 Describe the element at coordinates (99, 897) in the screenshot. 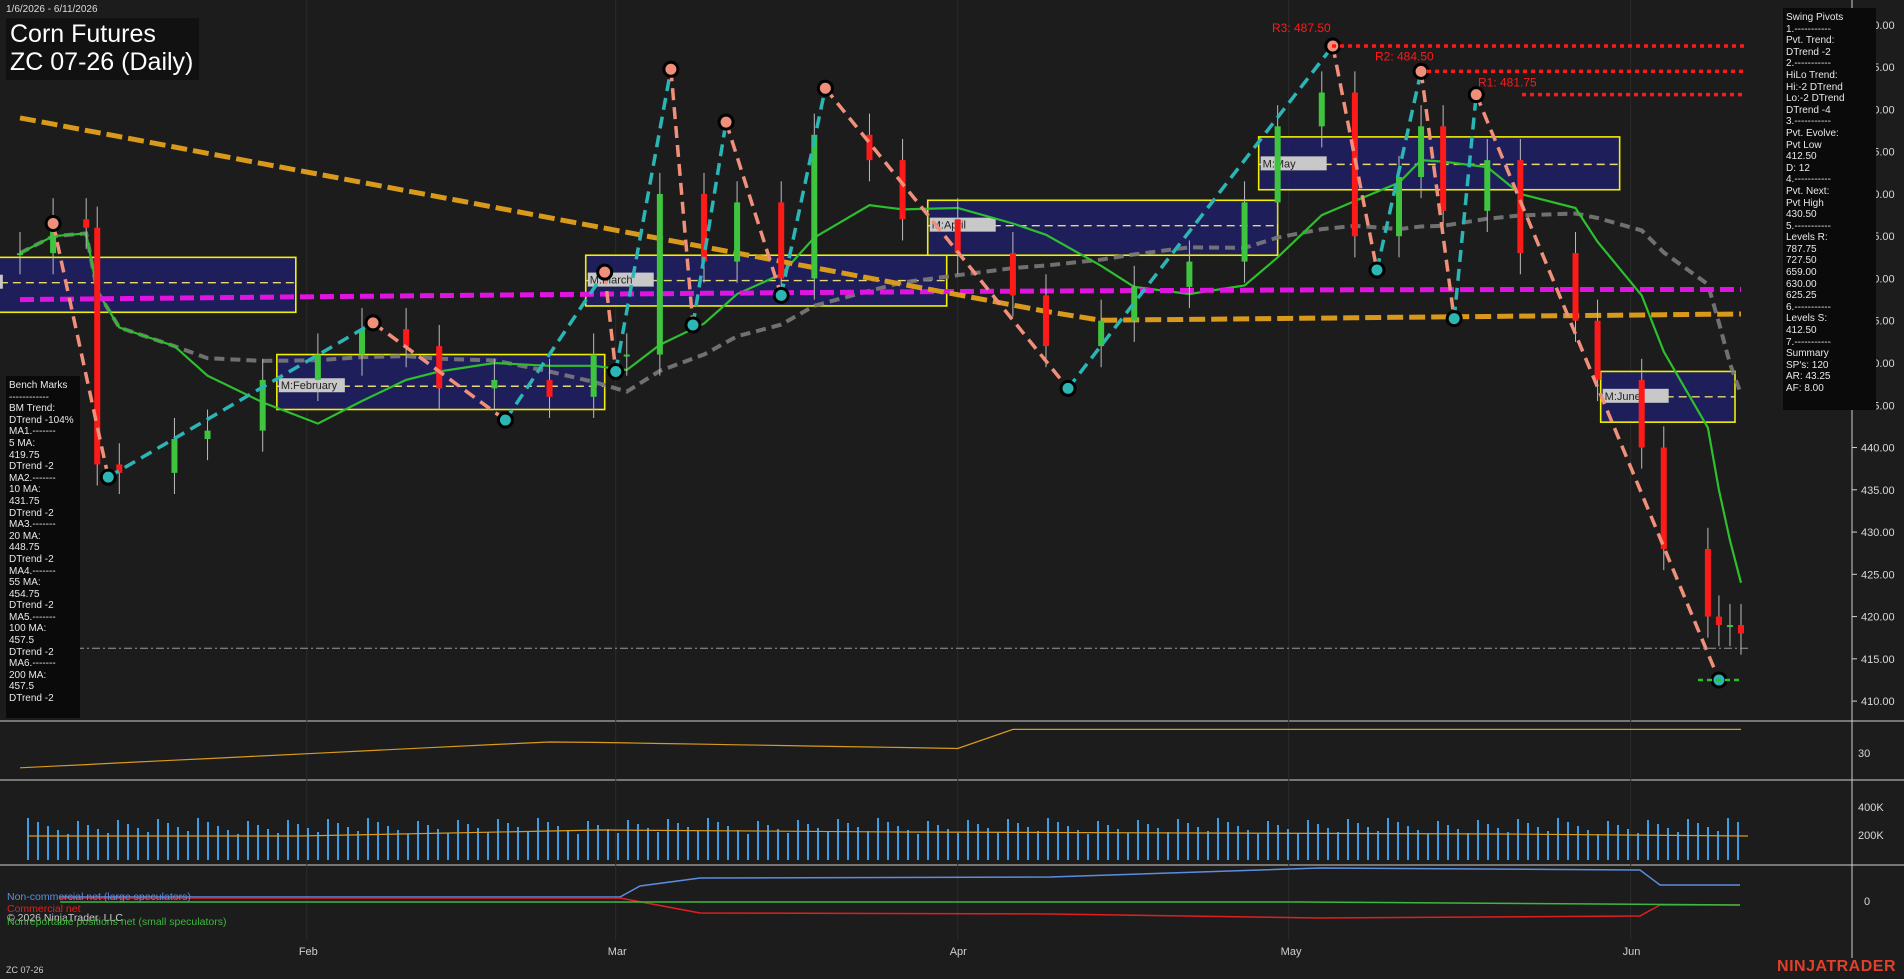

I see `legend-noncommercial: Non-commercial net (large speculators)` at that location.